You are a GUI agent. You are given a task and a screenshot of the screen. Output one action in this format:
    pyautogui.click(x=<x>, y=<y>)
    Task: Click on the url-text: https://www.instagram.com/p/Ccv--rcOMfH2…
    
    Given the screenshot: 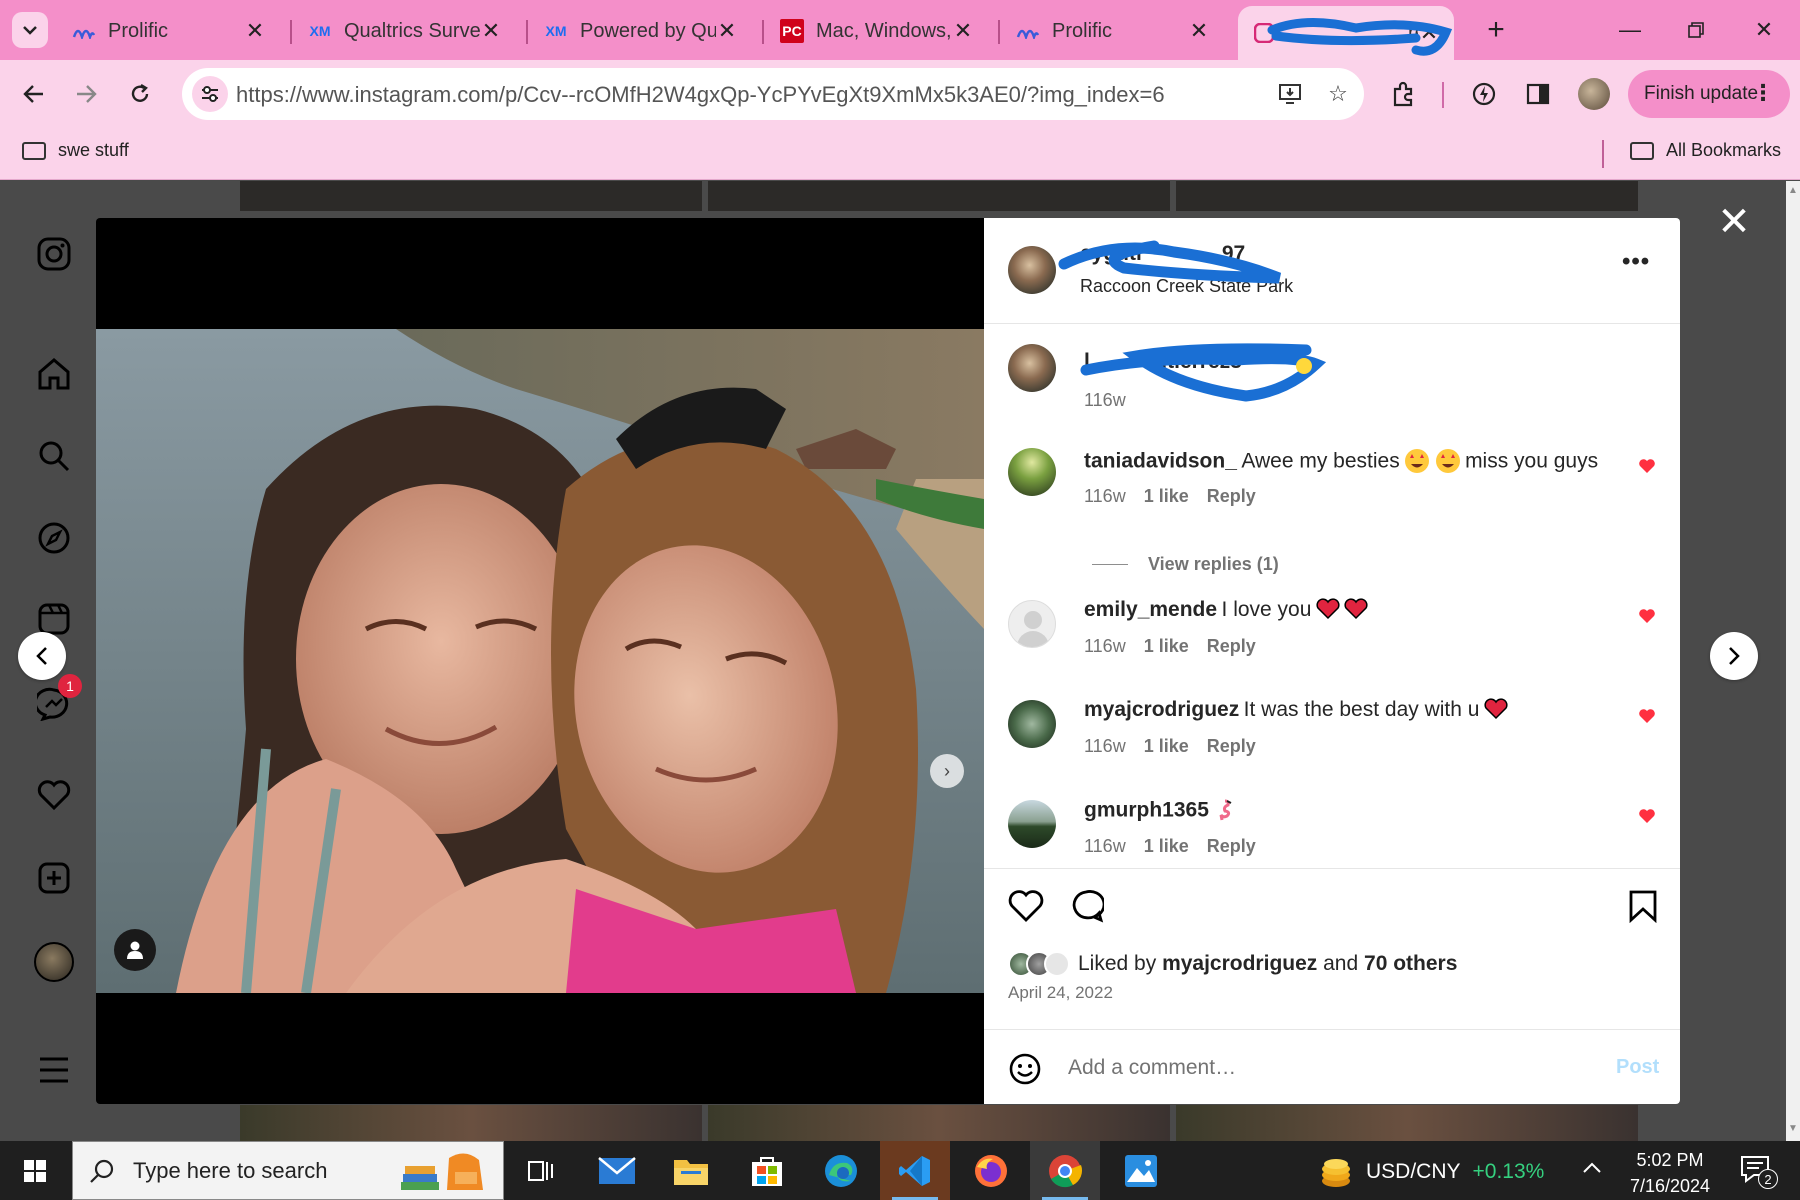 What is the action you would take?
    pyautogui.click(x=700, y=95)
    